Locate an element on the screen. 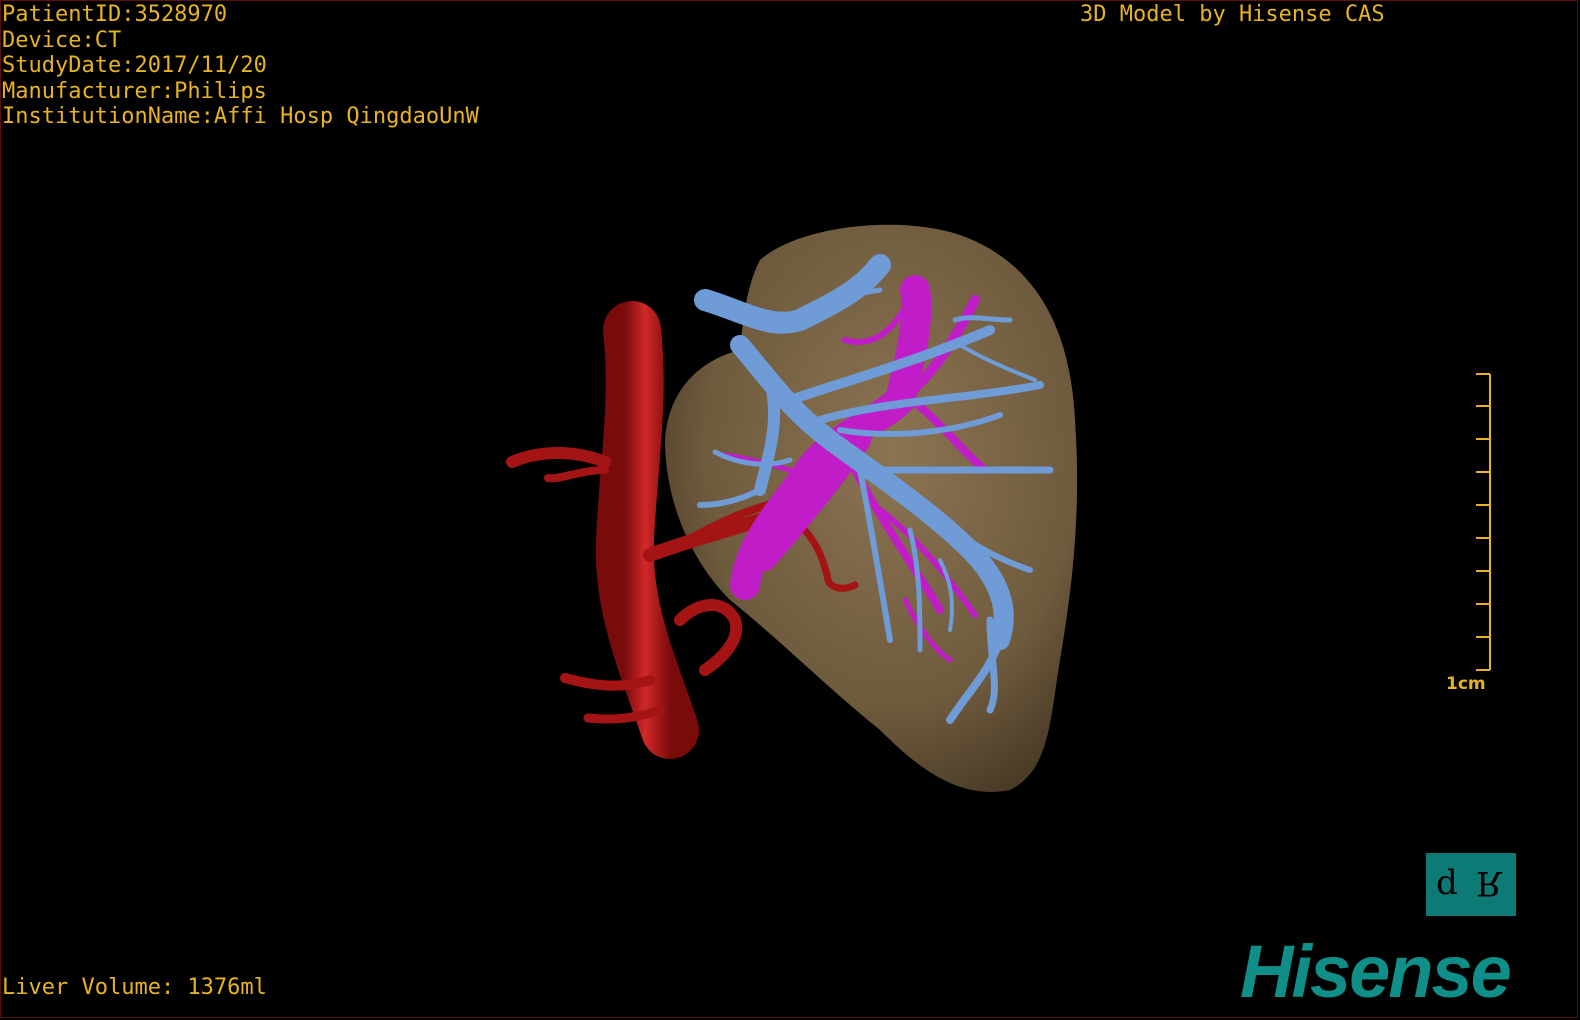 This screenshot has height=1020, width=1580. study-date: StudyDate:2017/11/20 is located at coordinates (134, 65).